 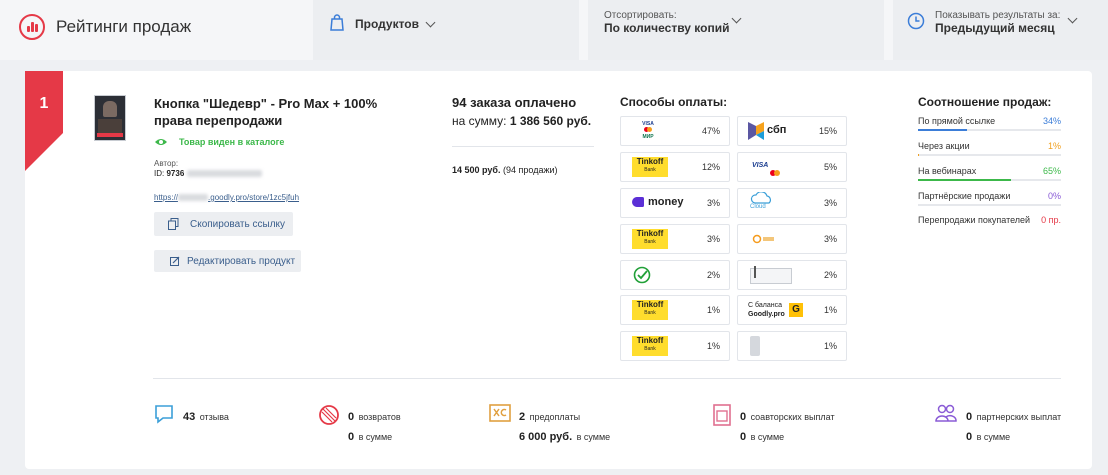 I want to click on returns-sum-value: 0, so click(x=351, y=437).